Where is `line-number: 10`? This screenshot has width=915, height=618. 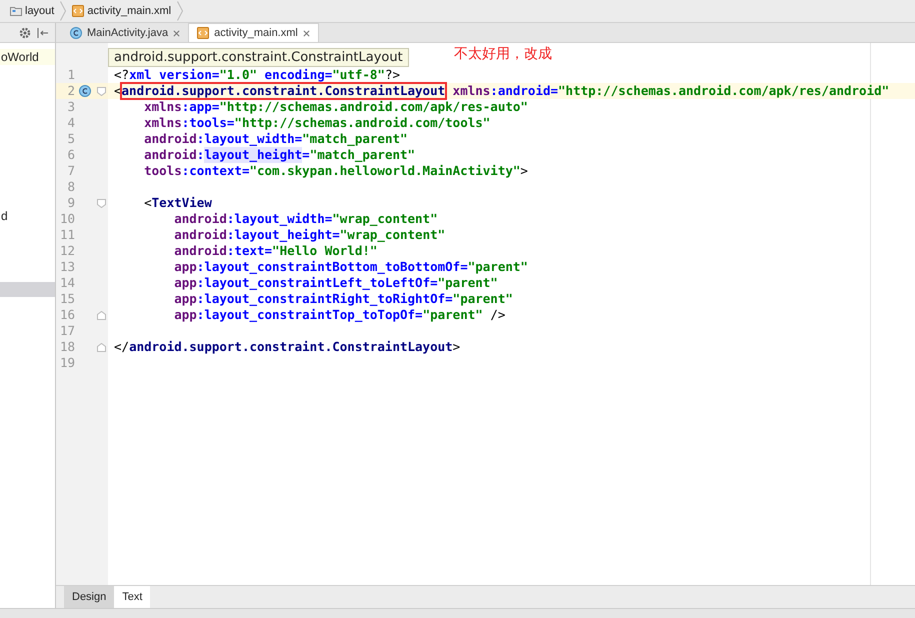 line-number: 10 is located at coordinates (66, 219).